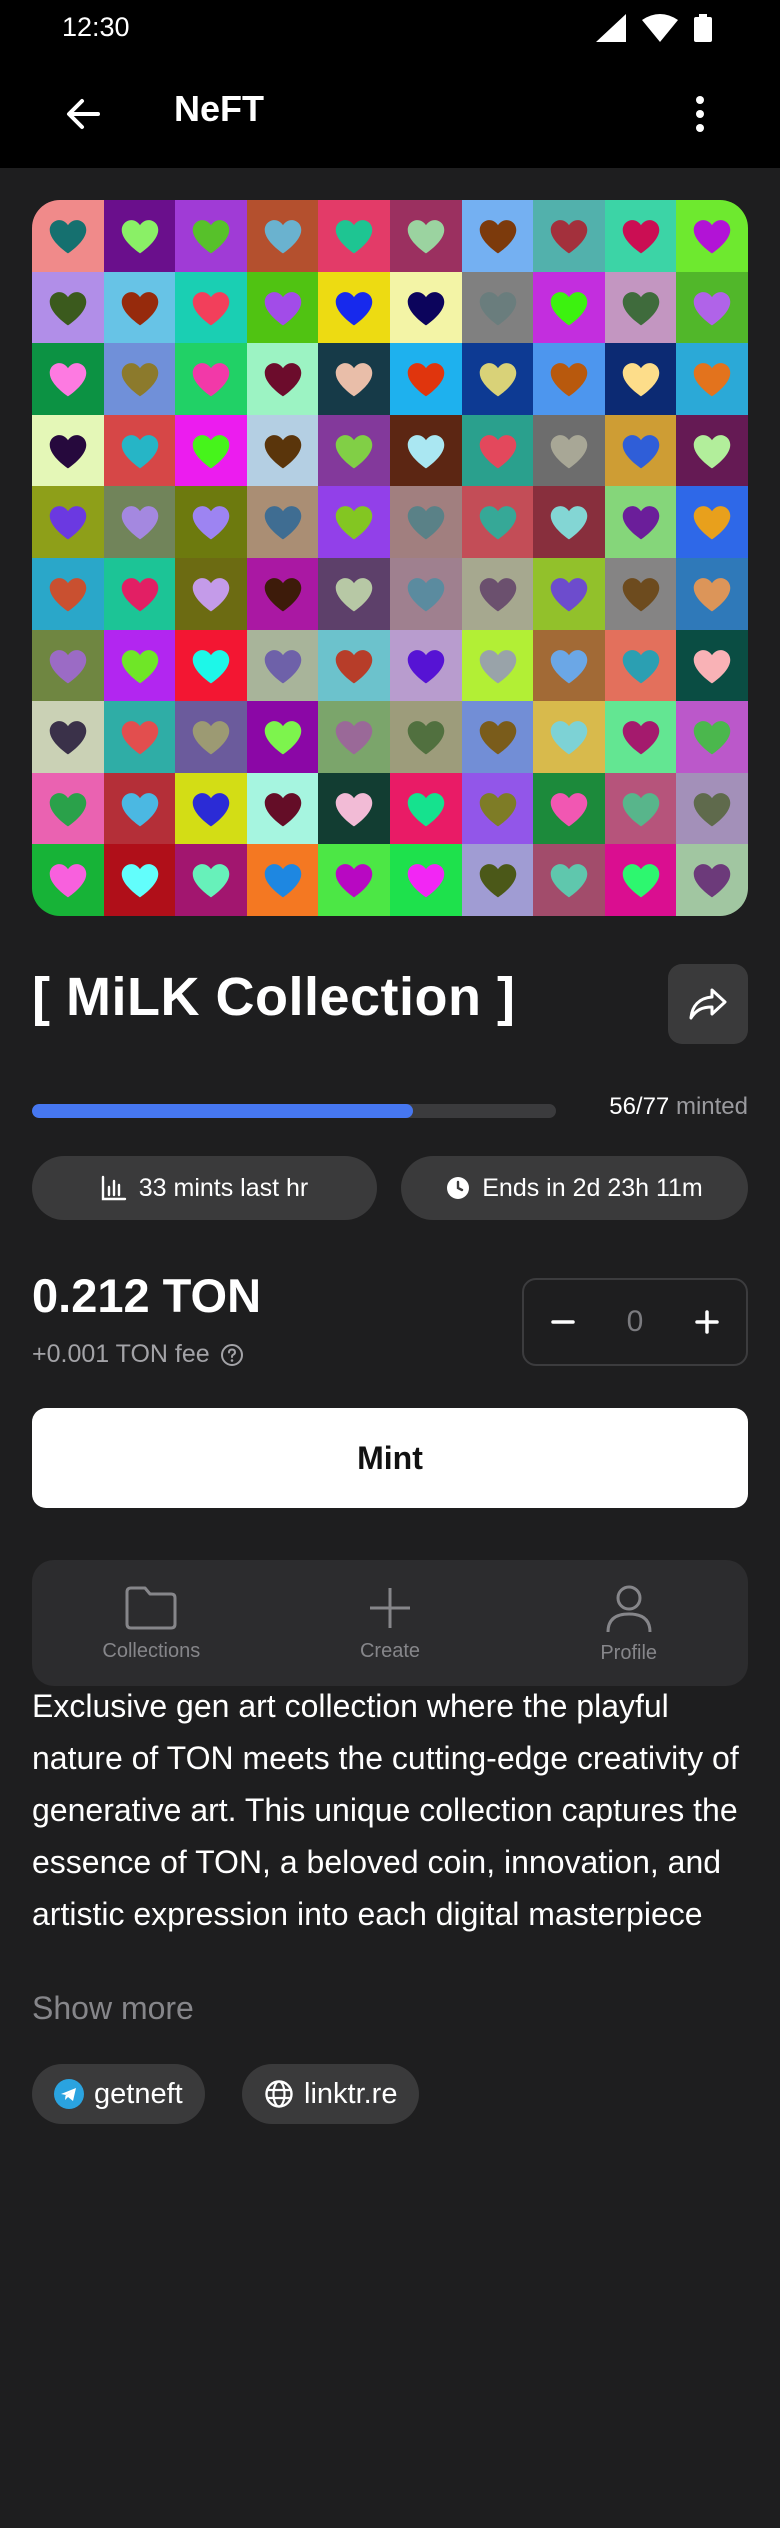  What do you see at coordinates (113, 2008) in the screenshot?
I see `show-more-link: Show more` at bounding box center [113, 2008].